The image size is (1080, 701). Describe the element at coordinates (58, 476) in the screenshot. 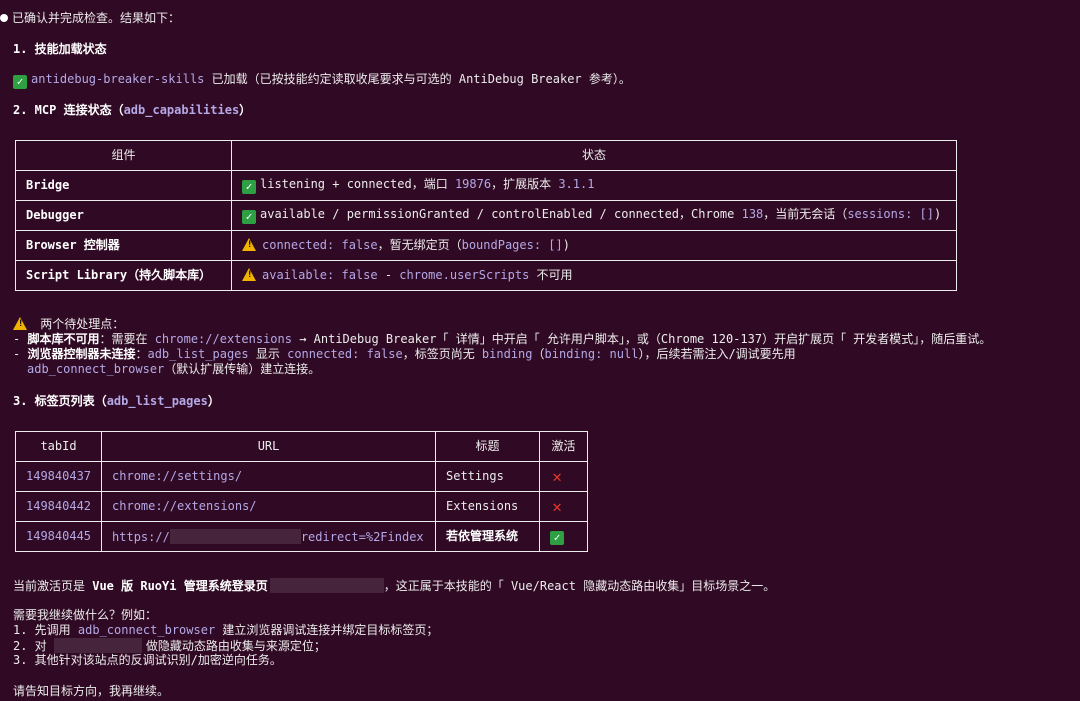

I see `tab-id: 149840437` at that location.